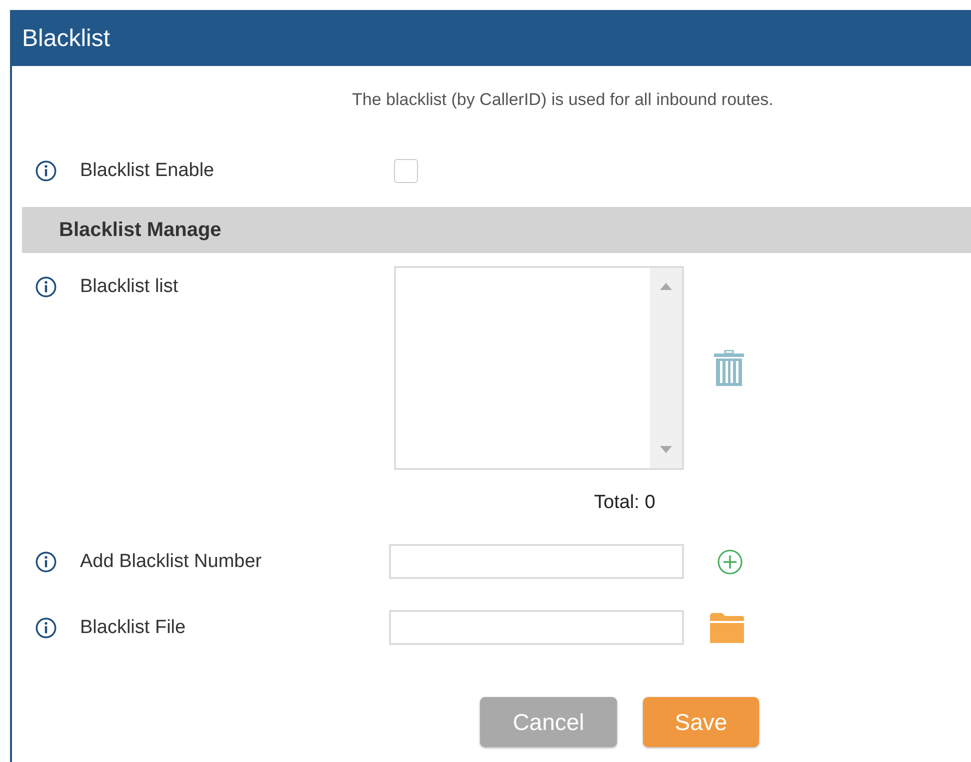  What do you see at coordinates (133, 627) in the screenshot?
I see `field-label: Blacklist File` at bounding box center [133, 627].